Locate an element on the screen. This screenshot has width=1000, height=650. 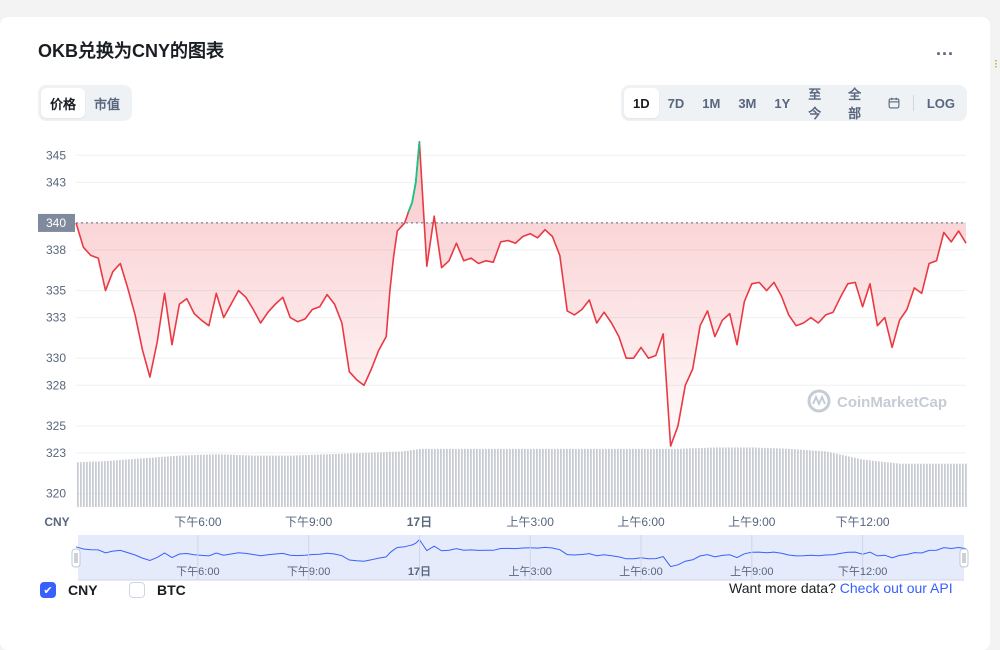
y-tick-label: 338 is located at coordinates (56, 250).